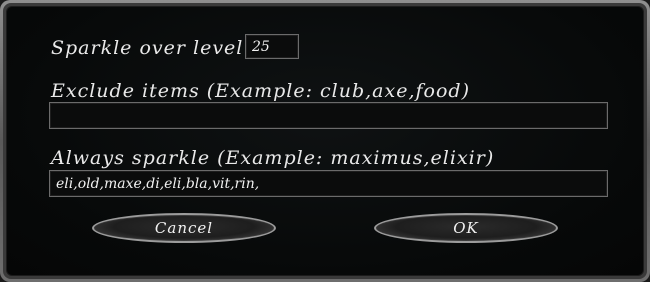 Image resolution: width=650 pixels, height=282 pixels. I want to click on exclude-items-label: Exclude items (Example: club,axe,food), so click(260, 91).